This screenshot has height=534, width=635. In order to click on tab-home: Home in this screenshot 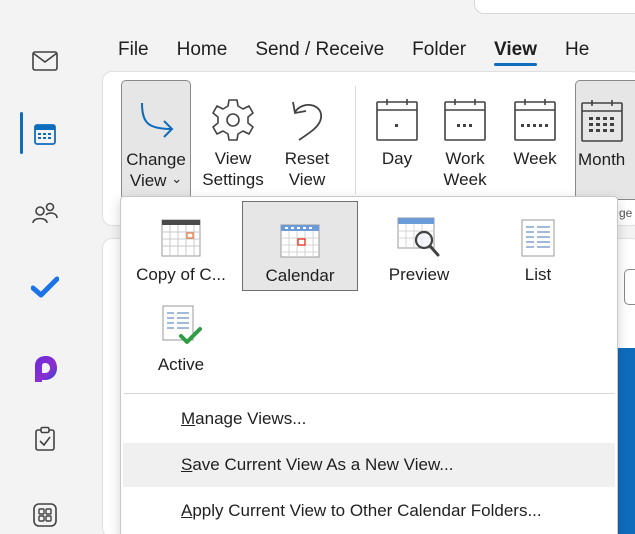, I will do `click(202, 54)`.